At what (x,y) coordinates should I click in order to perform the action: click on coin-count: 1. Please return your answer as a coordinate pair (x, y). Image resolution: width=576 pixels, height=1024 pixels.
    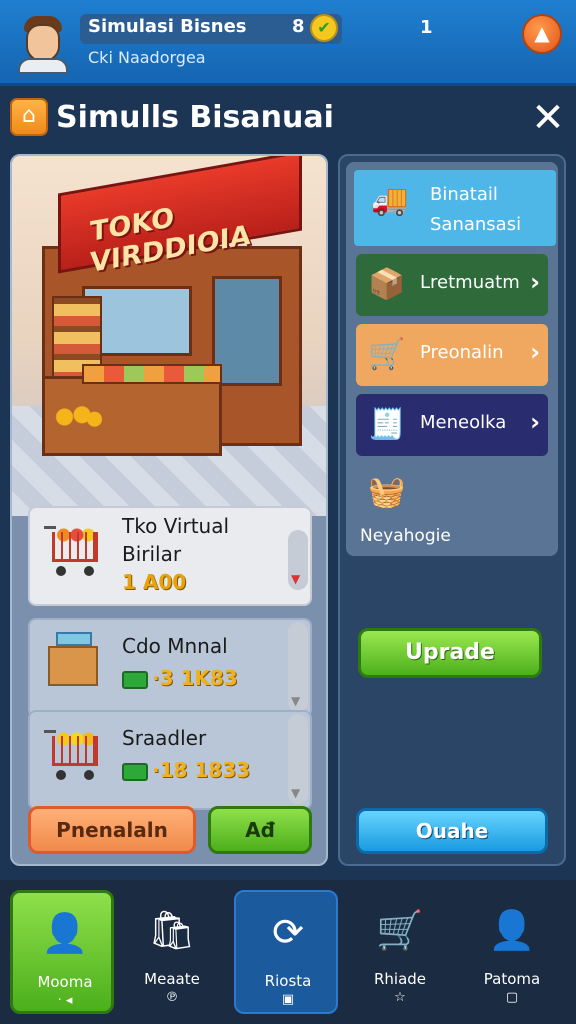
    Looking at the image, I should click on (426, 27).